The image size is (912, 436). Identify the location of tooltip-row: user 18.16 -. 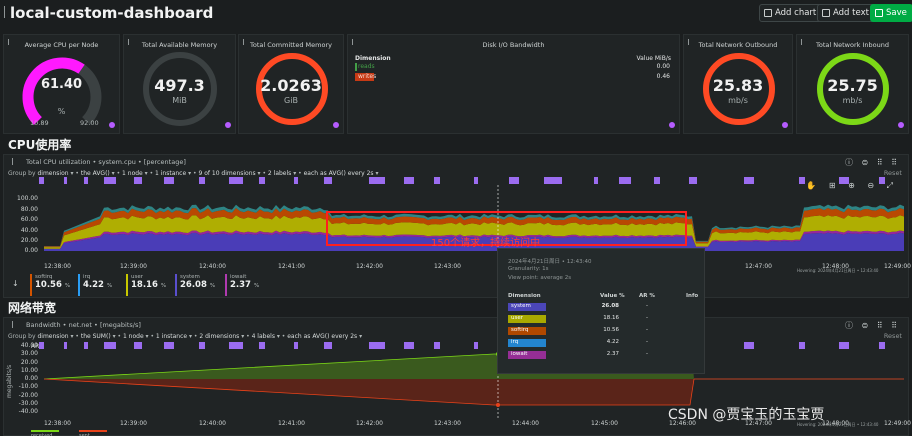
(603, 319).